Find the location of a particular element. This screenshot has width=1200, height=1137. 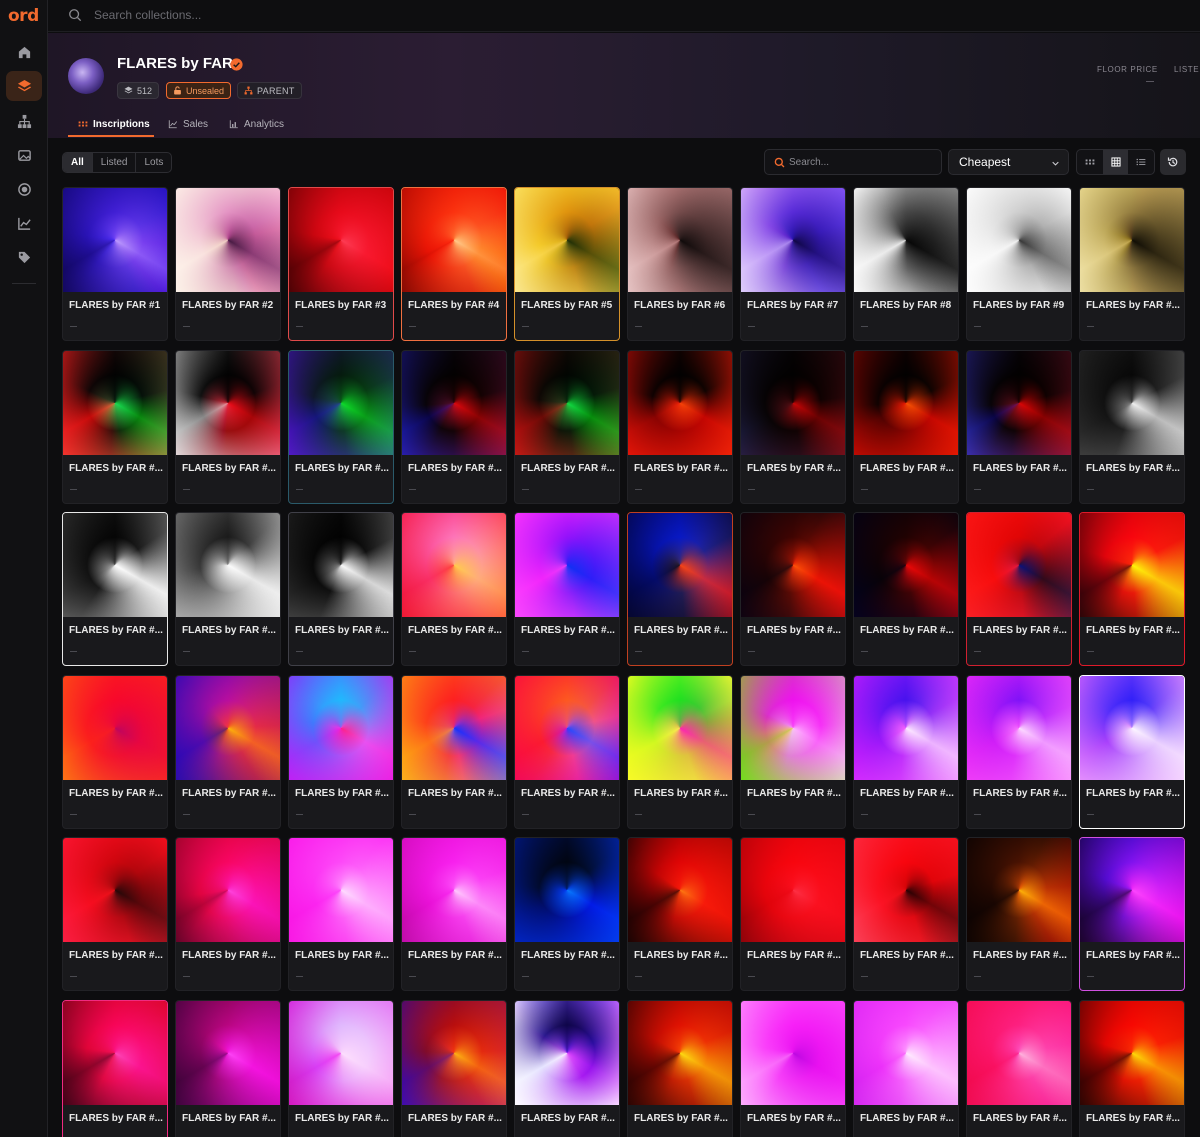

view-compact-button is located at coordinates (1090, 162).